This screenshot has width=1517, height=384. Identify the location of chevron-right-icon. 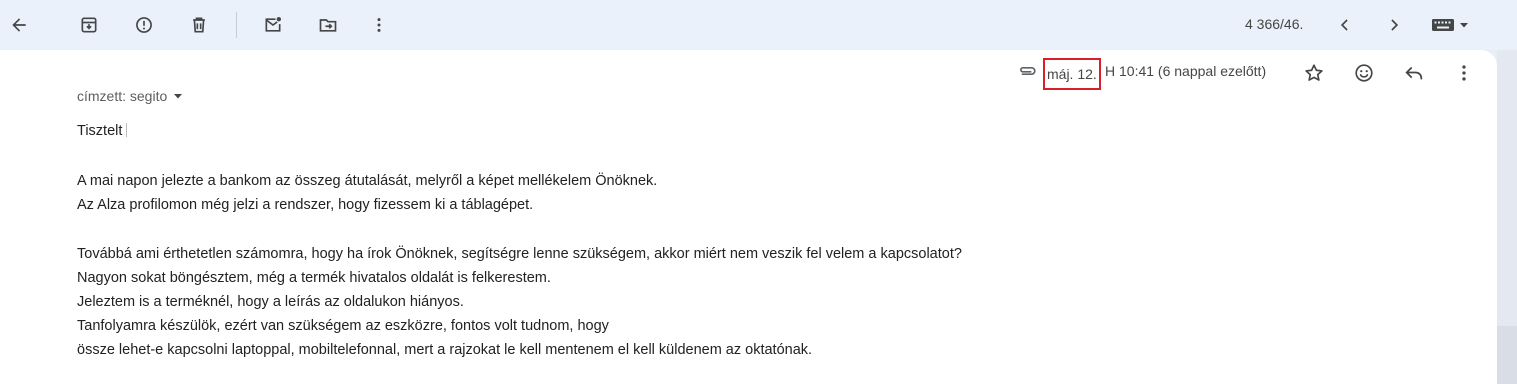
(1395, 25).